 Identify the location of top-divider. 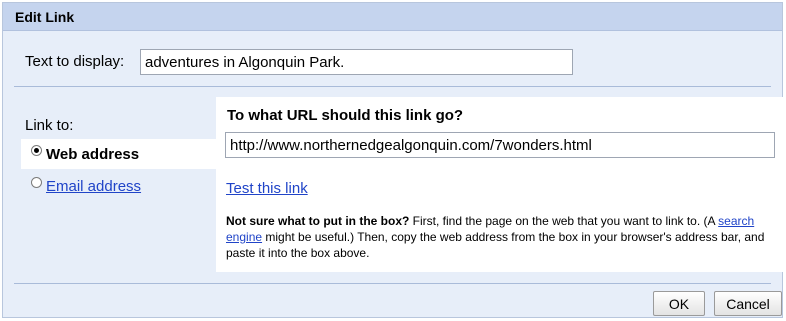
(392, 86).